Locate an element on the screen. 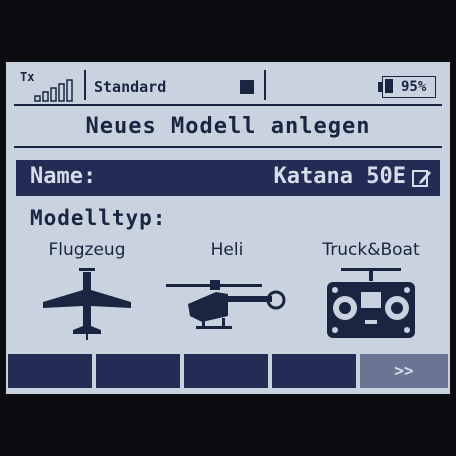 The height and width of the screenshot is (456, 456). battery-indicator: 95% is located at coordinates (407, 87).